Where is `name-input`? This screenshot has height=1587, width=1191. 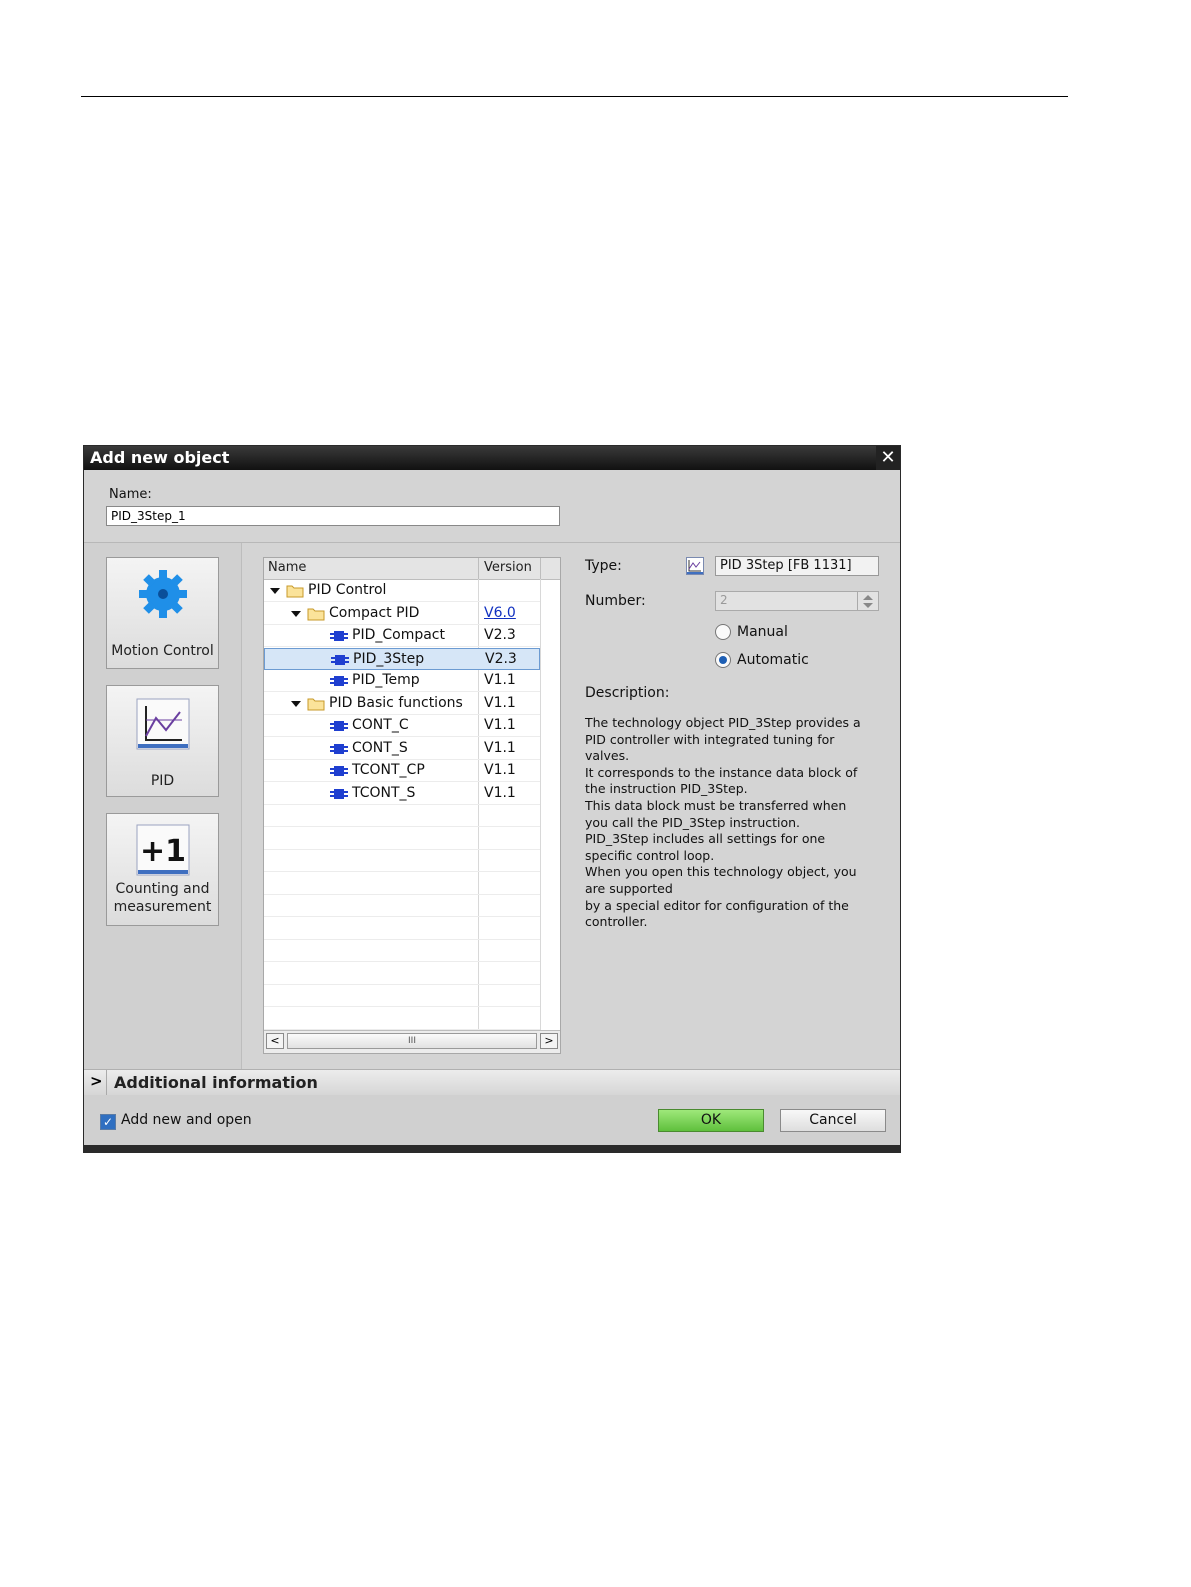 name-input is located at coordinates (333, 516).